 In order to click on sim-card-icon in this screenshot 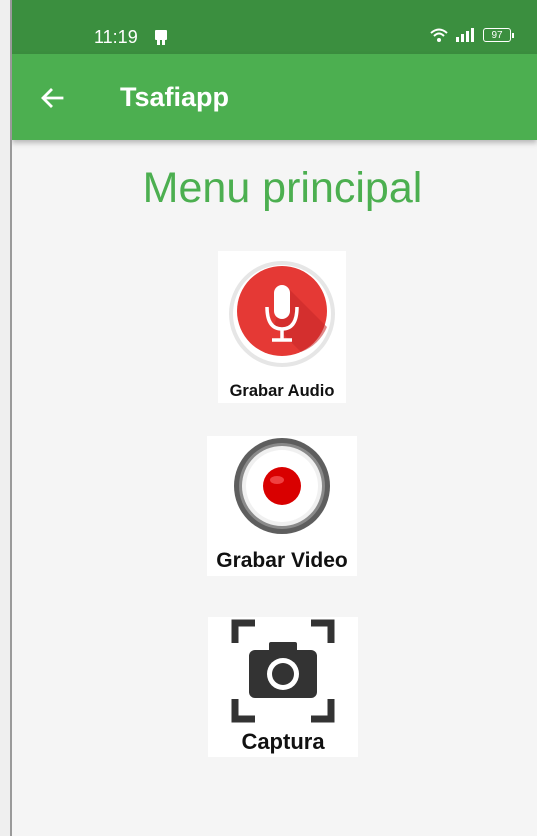, I will do `click(161, 37)`.